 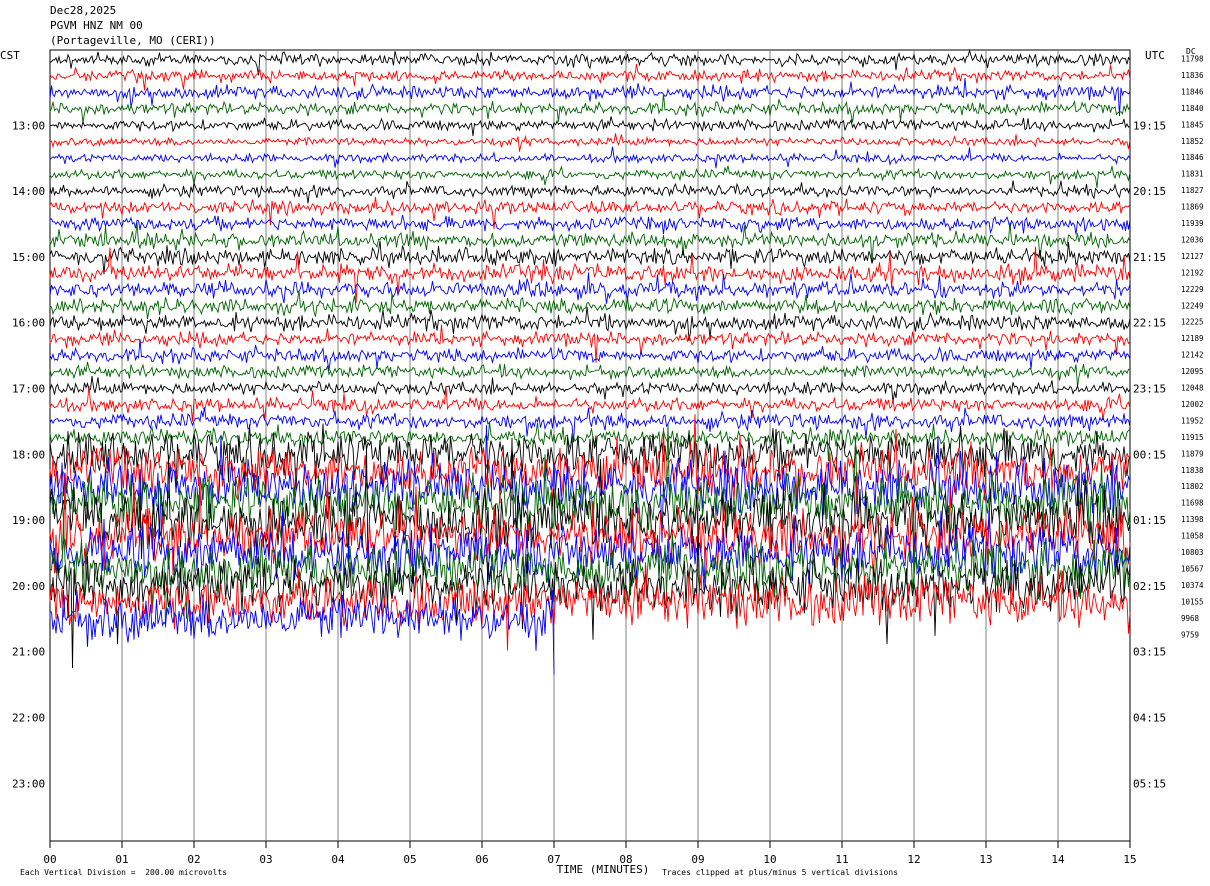 I want to click on x-tick-label: 11, so click(x=841, y=859).